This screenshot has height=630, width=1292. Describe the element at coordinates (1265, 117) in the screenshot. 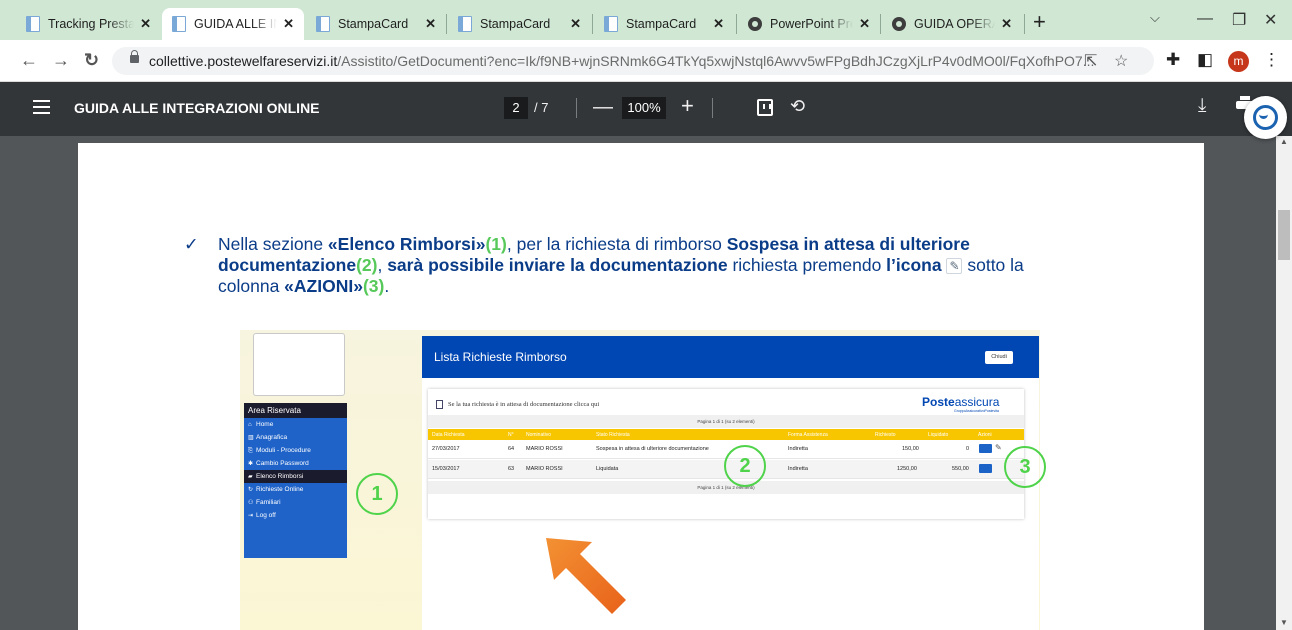

I see `assistant-floating-icon` at that location.